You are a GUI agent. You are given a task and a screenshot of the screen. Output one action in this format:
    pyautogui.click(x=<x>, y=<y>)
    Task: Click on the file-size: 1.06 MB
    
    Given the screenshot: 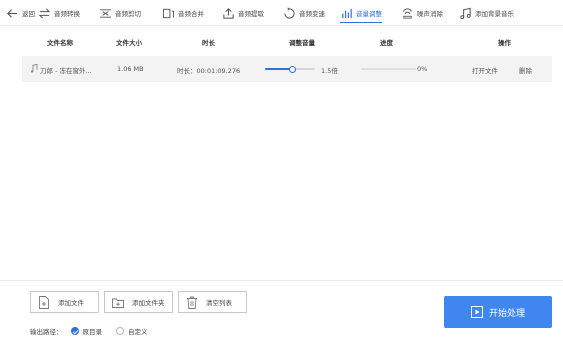 What is the action you would take?
    pyautogui.click(x=130, y=69)
    